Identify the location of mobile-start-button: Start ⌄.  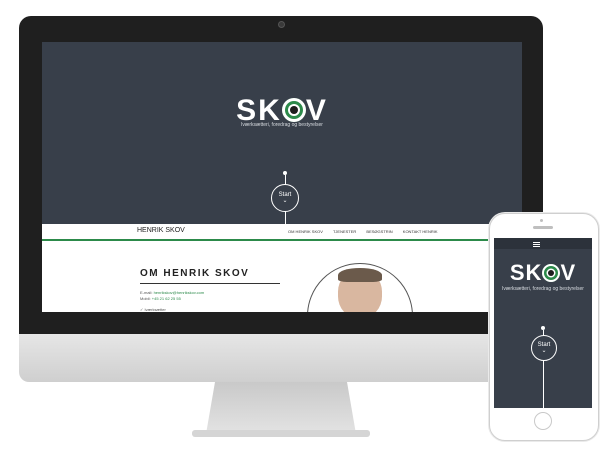
(544, 348).